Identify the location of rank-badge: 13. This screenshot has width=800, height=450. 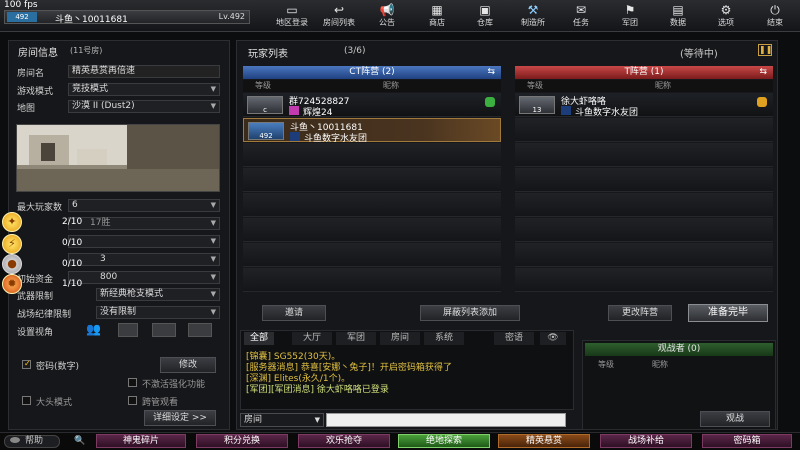
(537, 105).